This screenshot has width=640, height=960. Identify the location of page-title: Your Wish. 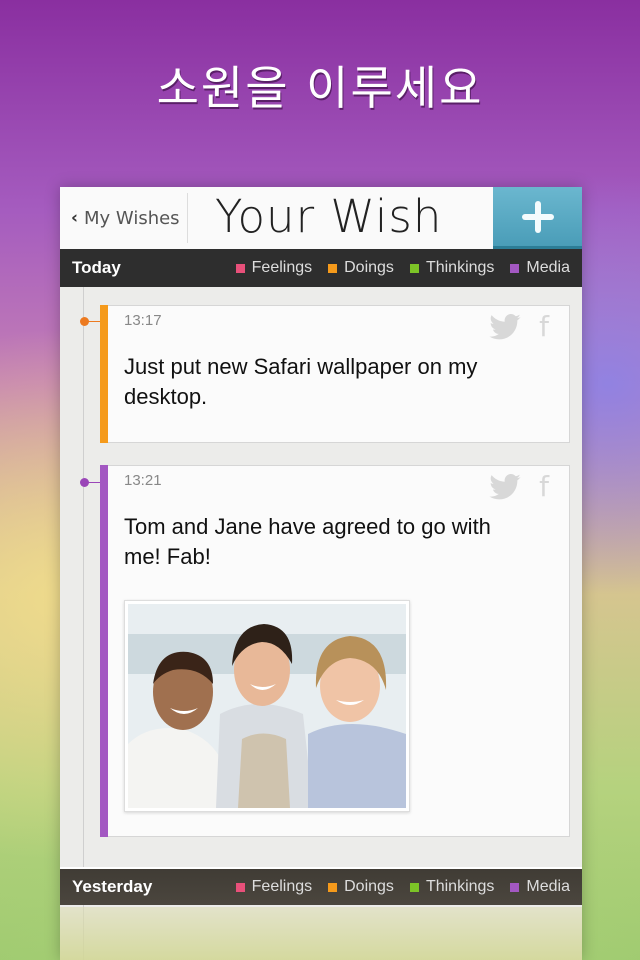
(329, 216).